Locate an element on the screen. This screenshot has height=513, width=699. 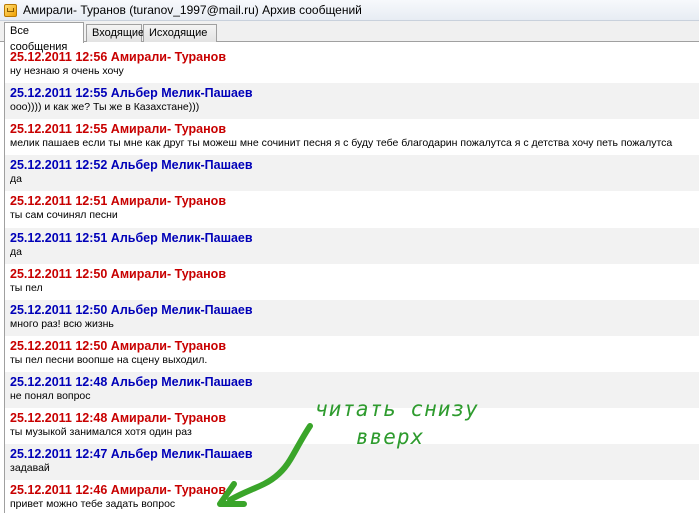
message-text: ты пел песни воопше на сцену выходил. is located at coordinates (109, 360).